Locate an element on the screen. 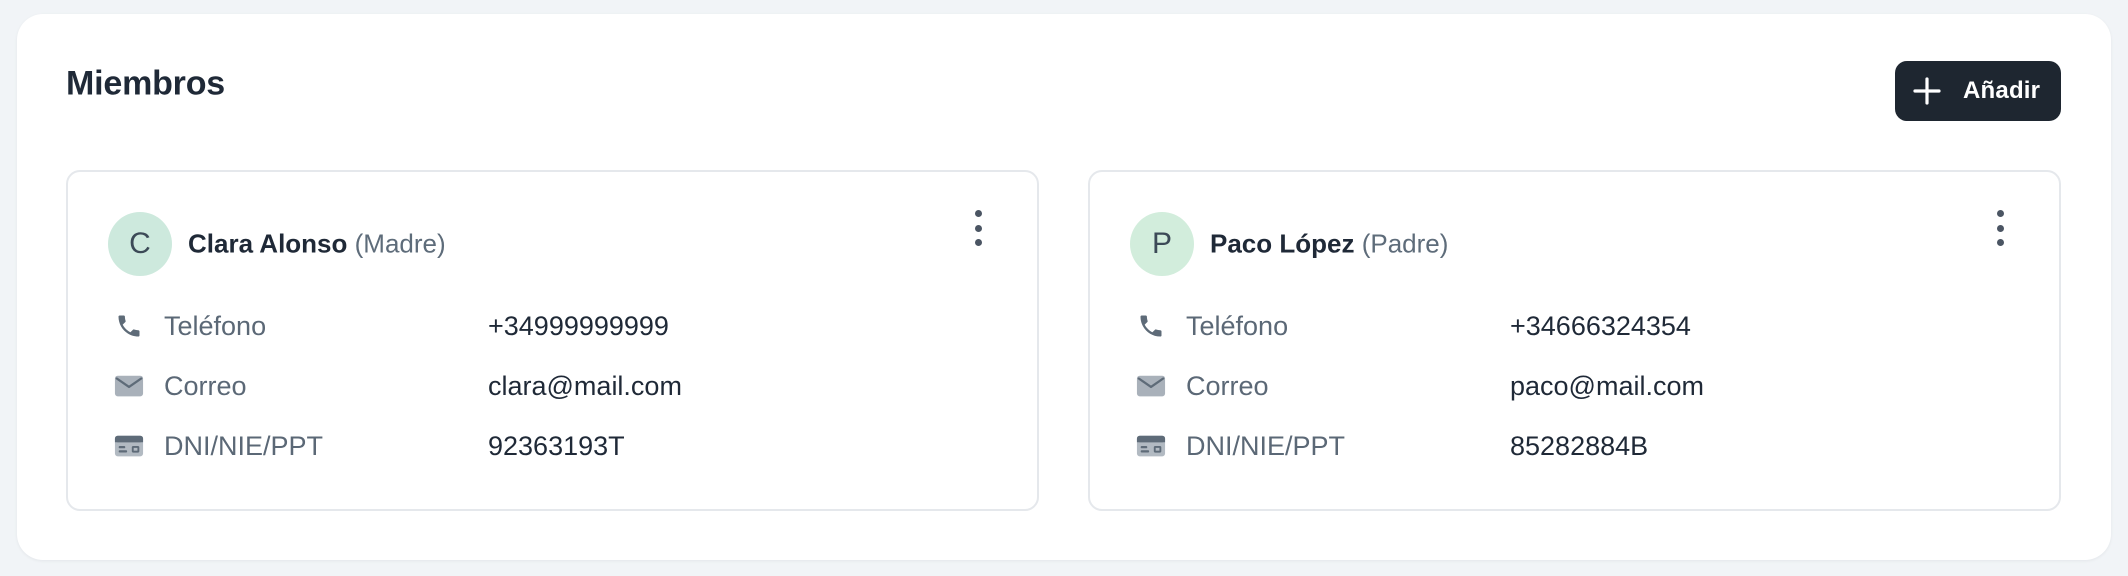 This screenshot has width=2128, height=576. avatar: C is located at coordinates (140, 244).